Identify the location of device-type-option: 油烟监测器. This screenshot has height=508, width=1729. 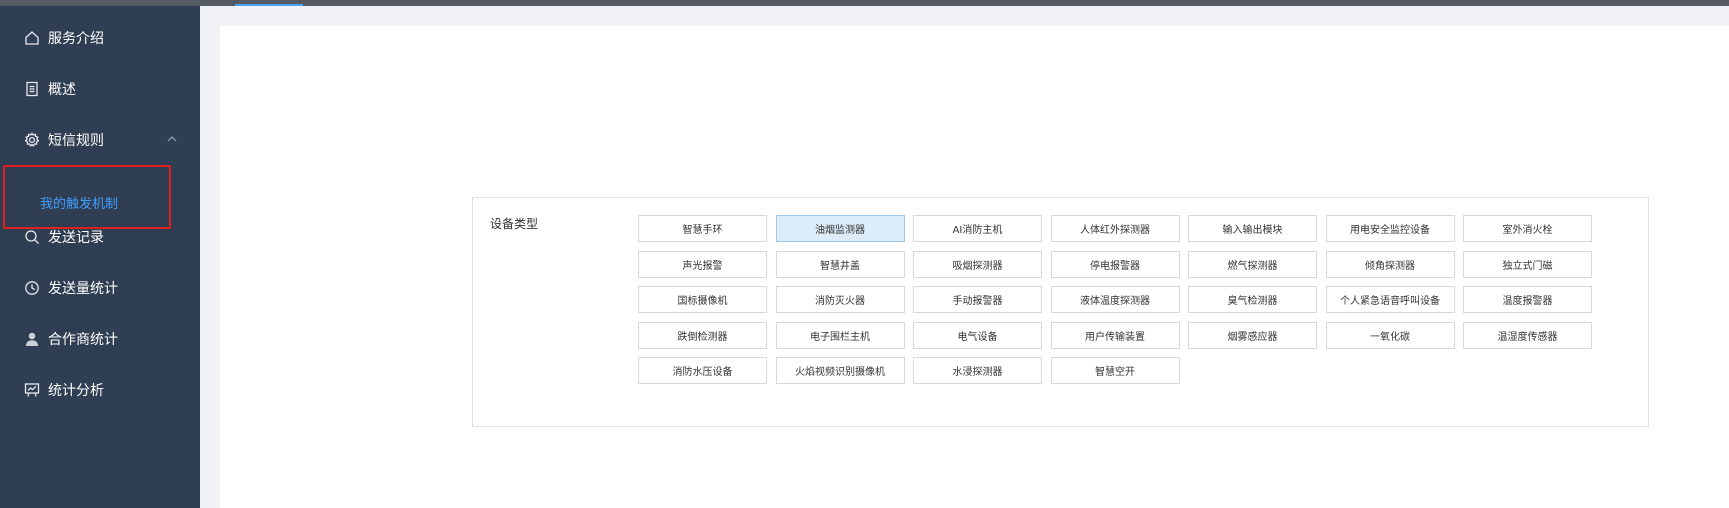
(840, 228).